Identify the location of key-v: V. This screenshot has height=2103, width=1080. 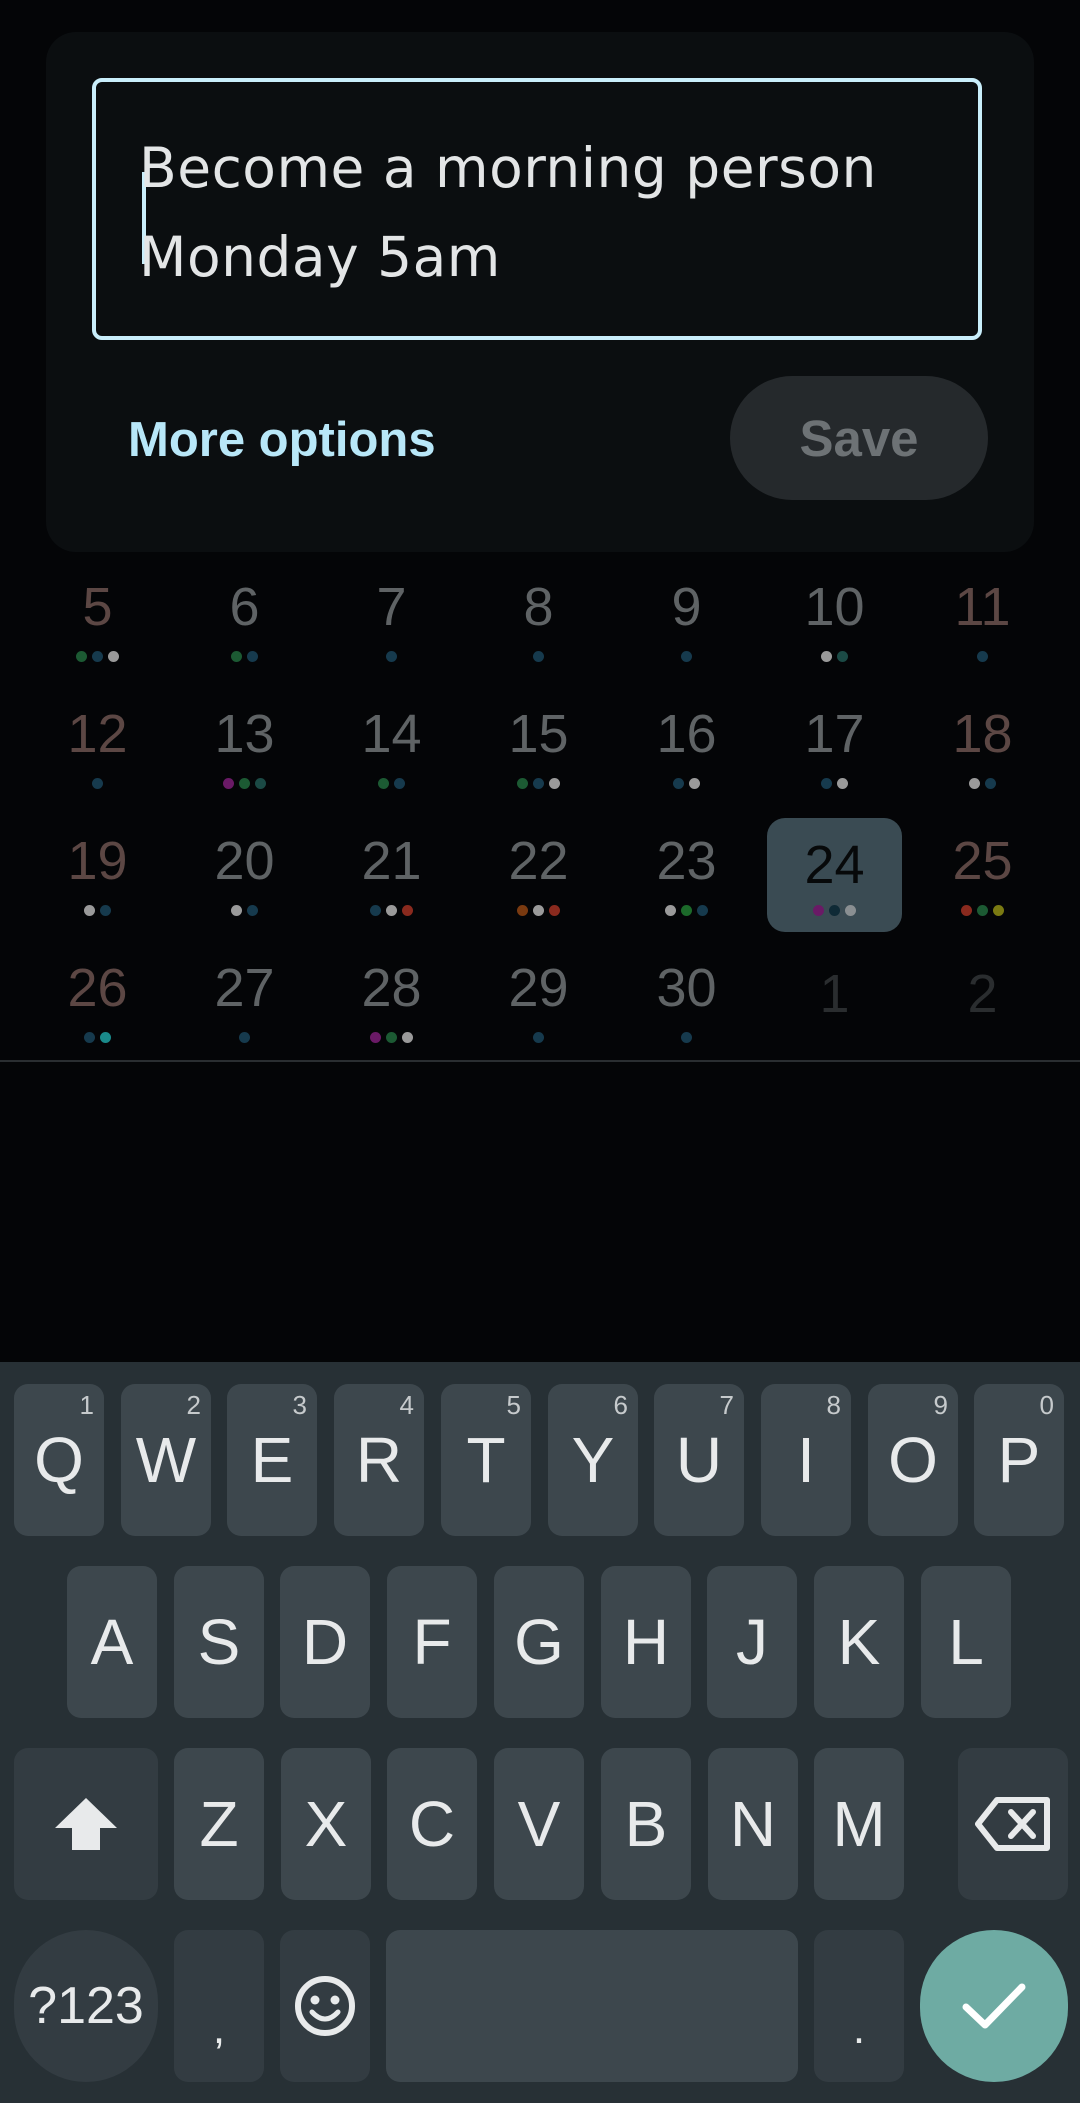
(539, 1824).